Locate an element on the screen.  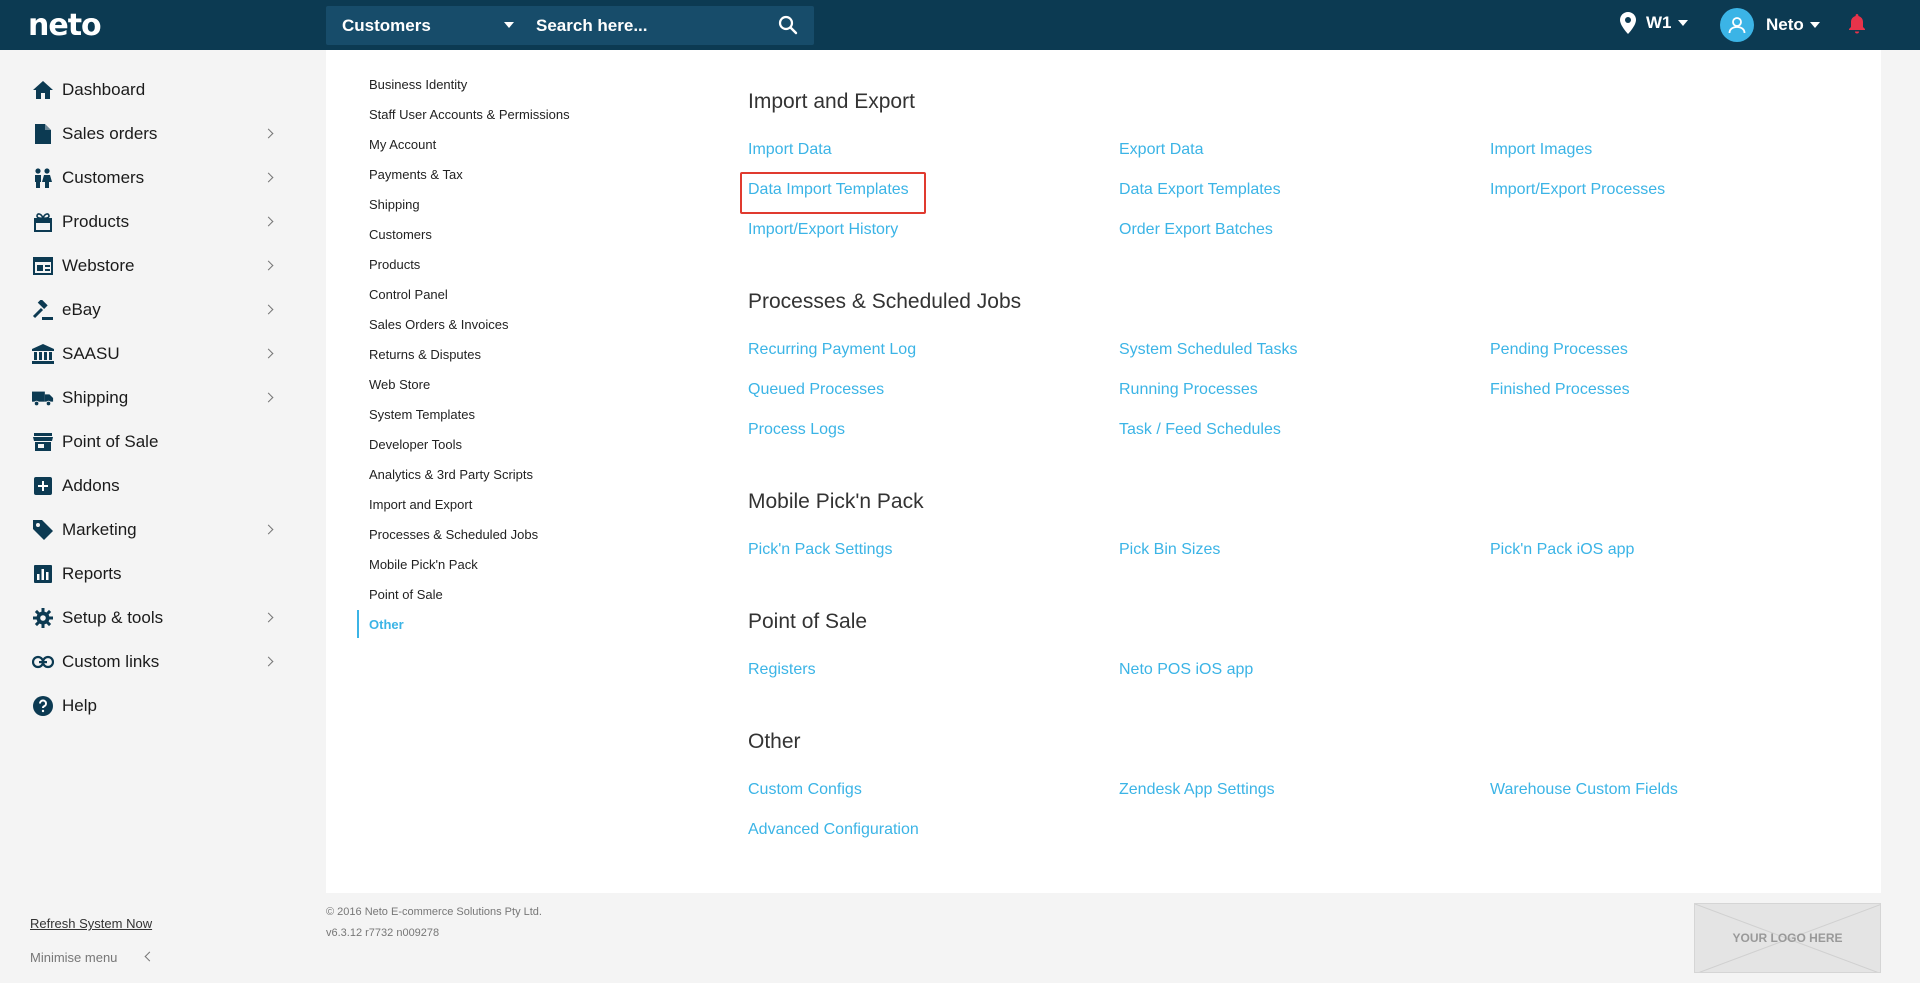
subnav-item-staff-user-accounts-and-permissions: Staff User Accounts & Permissions is located at coordinates (469, 114).